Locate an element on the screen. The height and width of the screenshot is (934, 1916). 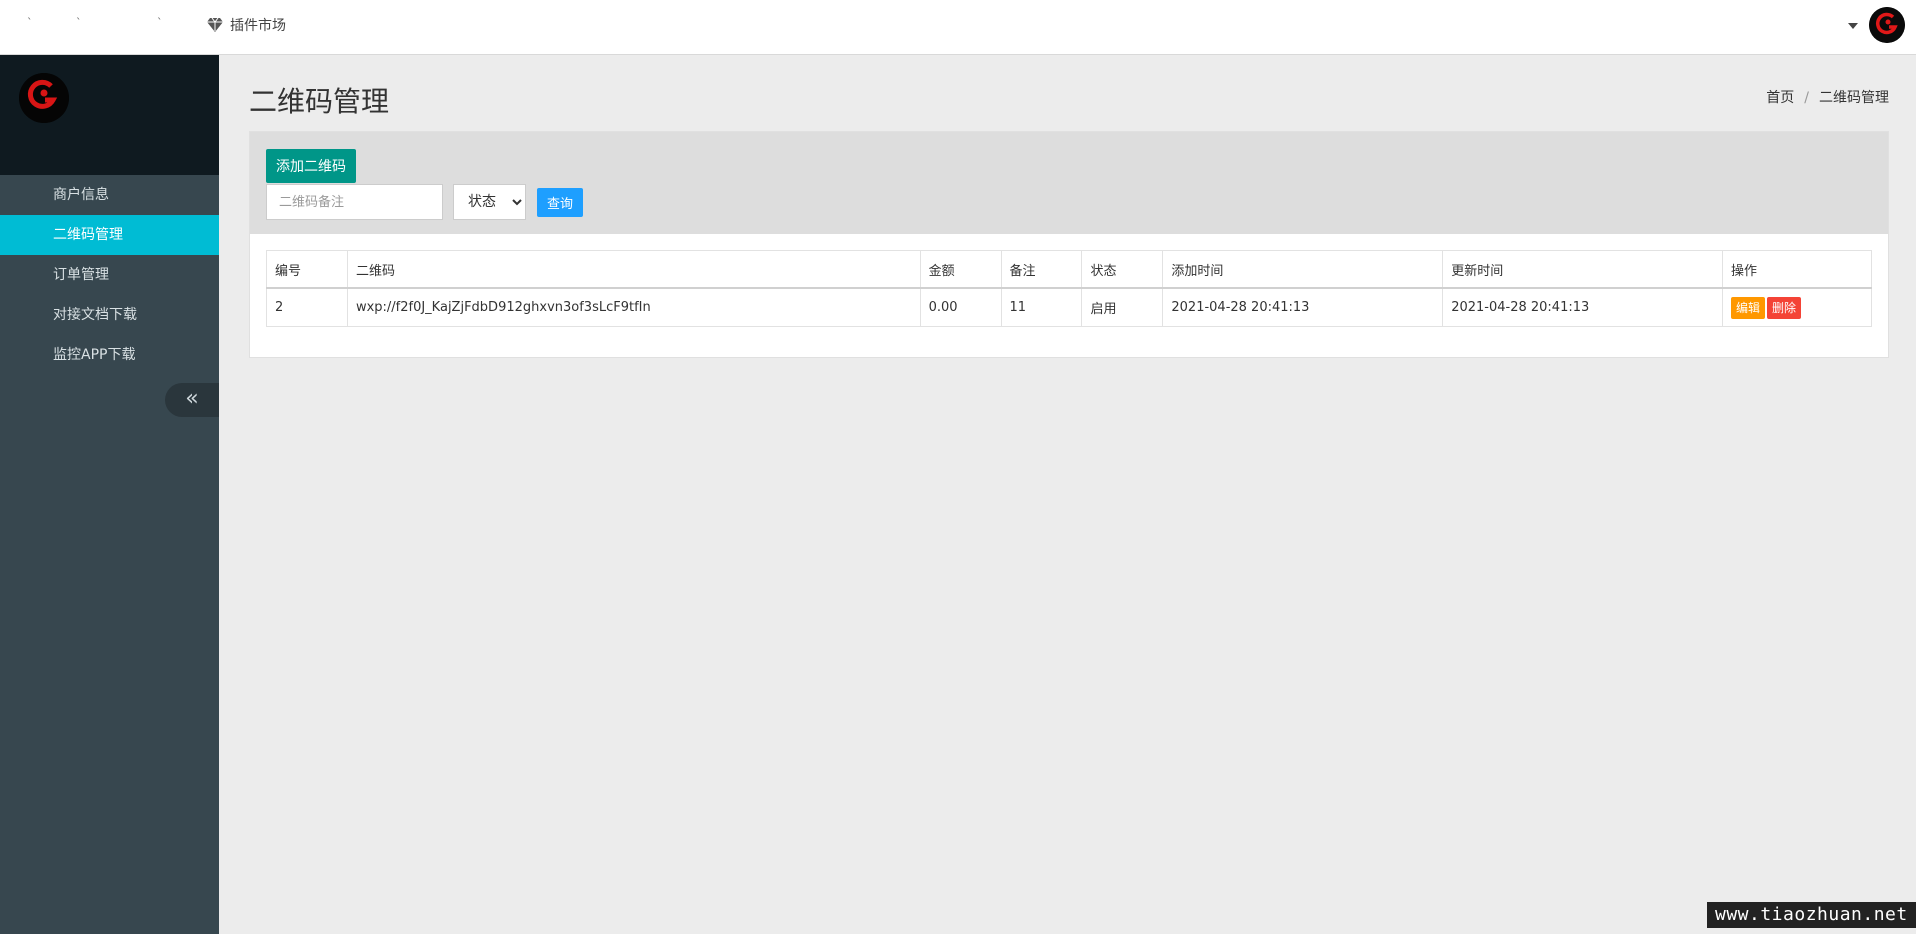
sidebar-brand is located at coordinates (109, 115).